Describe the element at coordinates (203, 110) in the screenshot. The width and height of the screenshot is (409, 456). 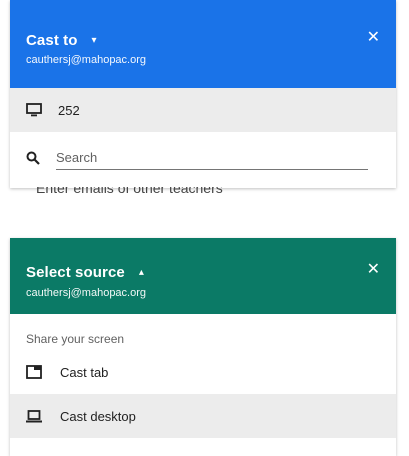
I see `device-item-252: 252` at that location.